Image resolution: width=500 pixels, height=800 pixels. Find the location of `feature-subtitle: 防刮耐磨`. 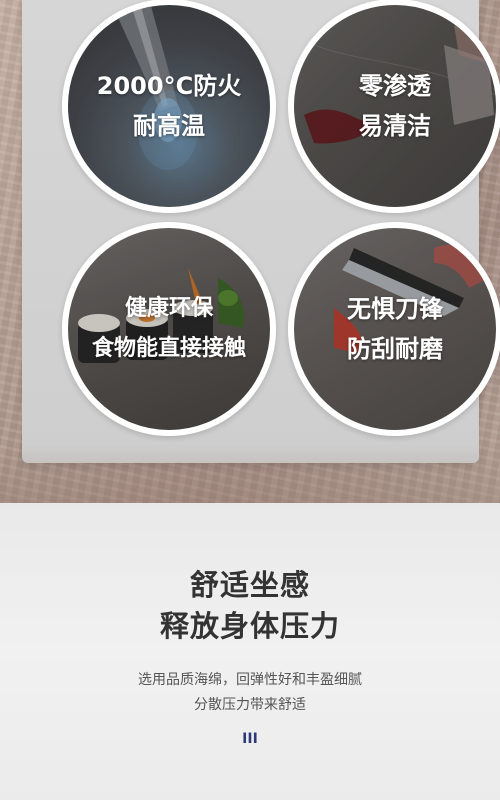

feature-subtitle: 防刮耐磨 is located at coordinates (395, 349).